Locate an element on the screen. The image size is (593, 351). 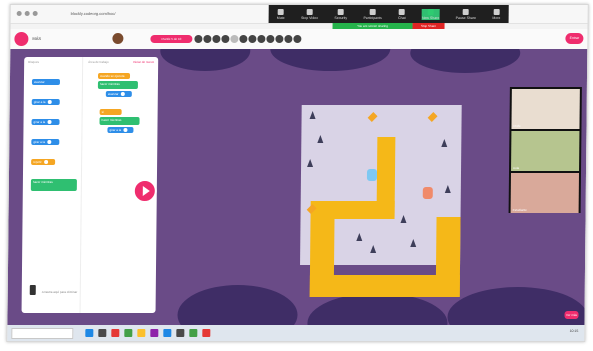
forward-icon is located at coordinates (27, 13).